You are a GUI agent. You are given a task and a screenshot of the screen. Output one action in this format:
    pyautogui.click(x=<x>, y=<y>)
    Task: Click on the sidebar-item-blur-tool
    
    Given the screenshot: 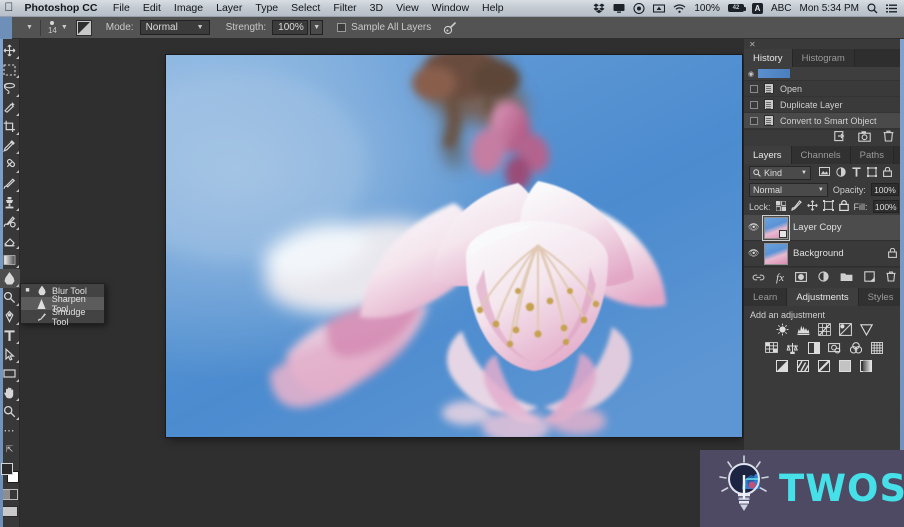 What is the action you would take?
    pyautogui.click(x=10, y=278)
    